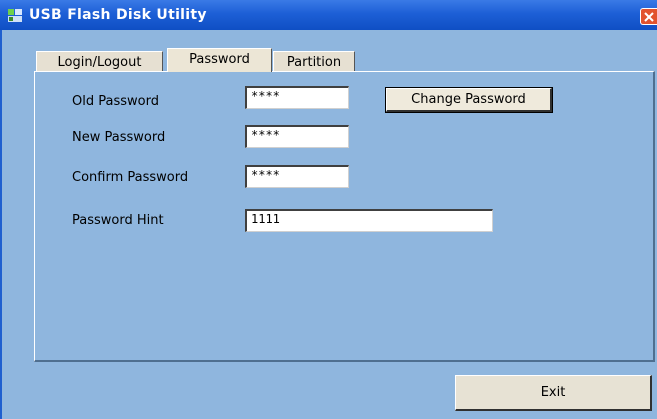 The height and width of the screenshot is (419, 657). What do you see at coordinates (648, 16) in the screenshot?
I see `close-icon` at bounding box center [648, 16].